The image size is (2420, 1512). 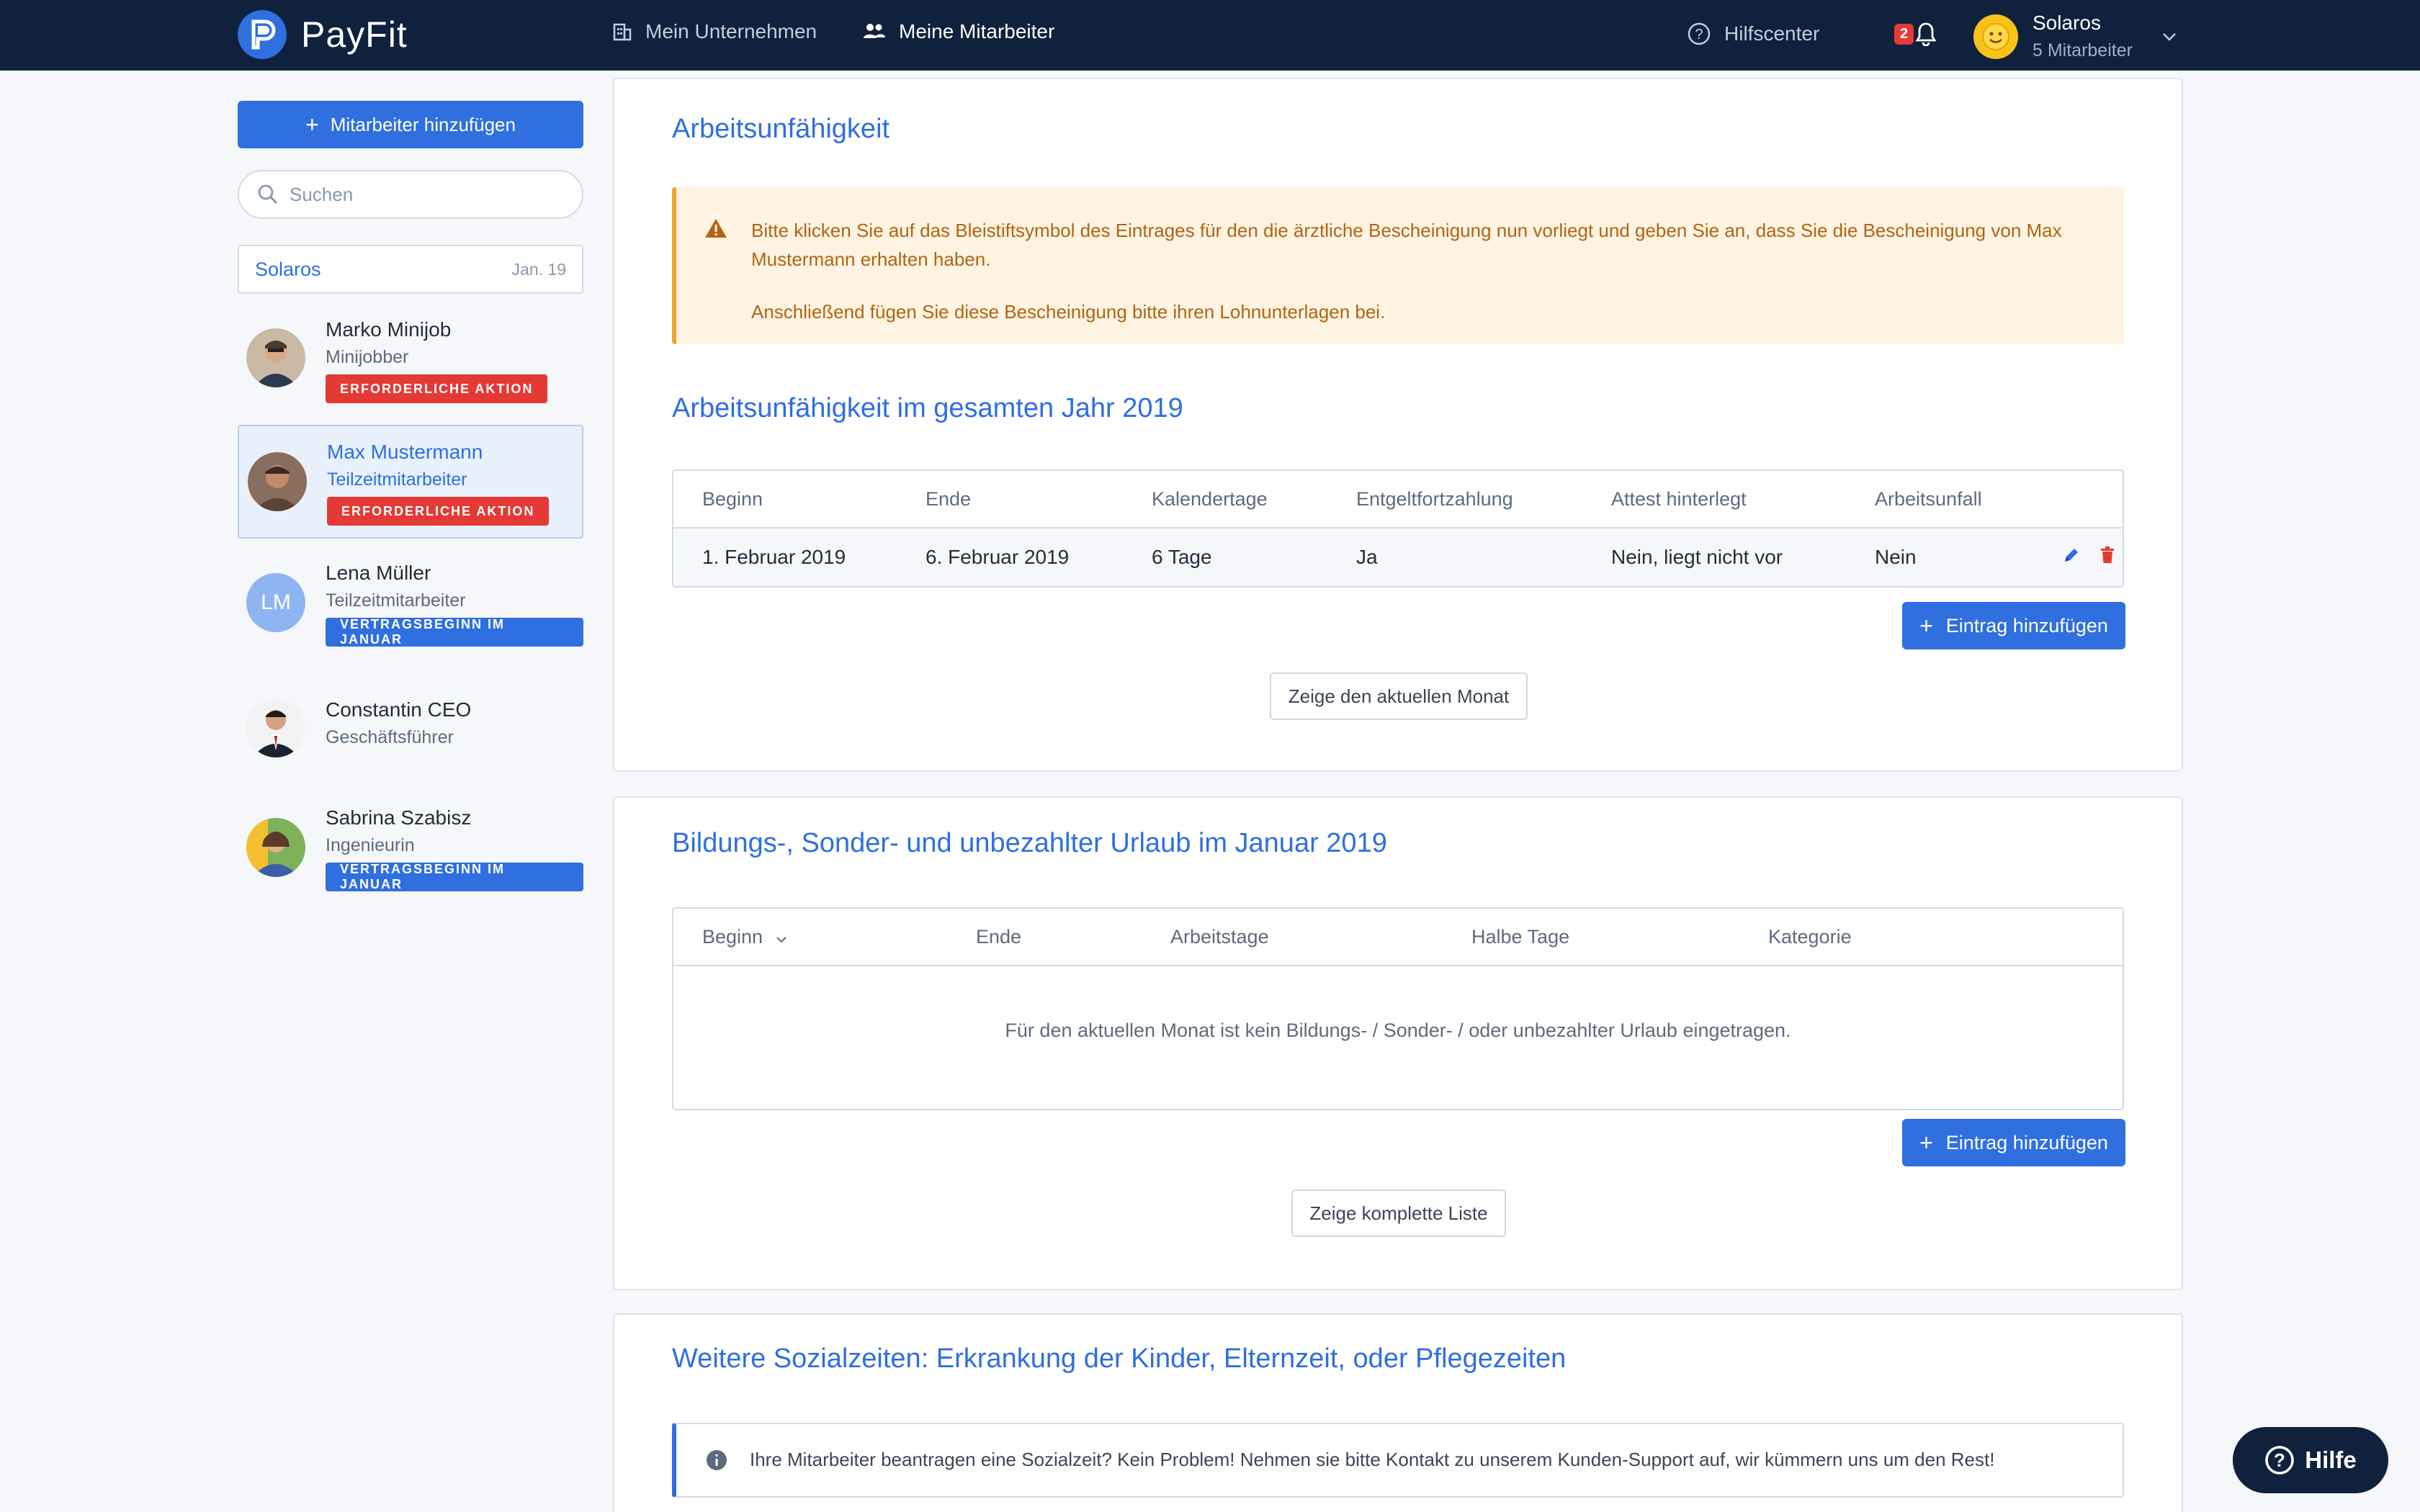 I want to click on account-name: Solaros, so click(x=2067, y=23).